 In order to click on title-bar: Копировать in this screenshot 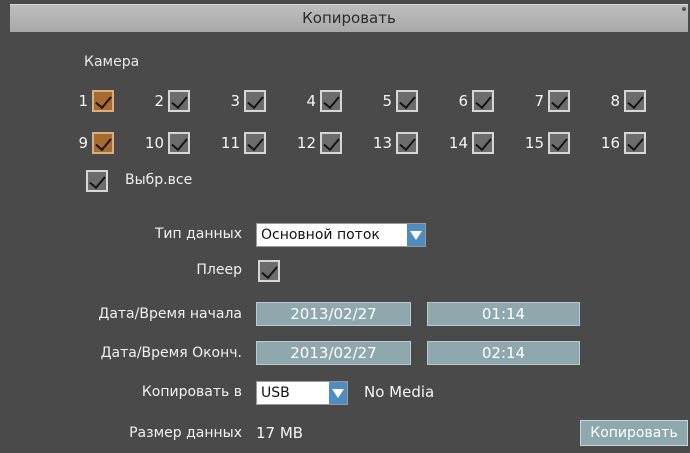, I will do `click(349, 18)`.